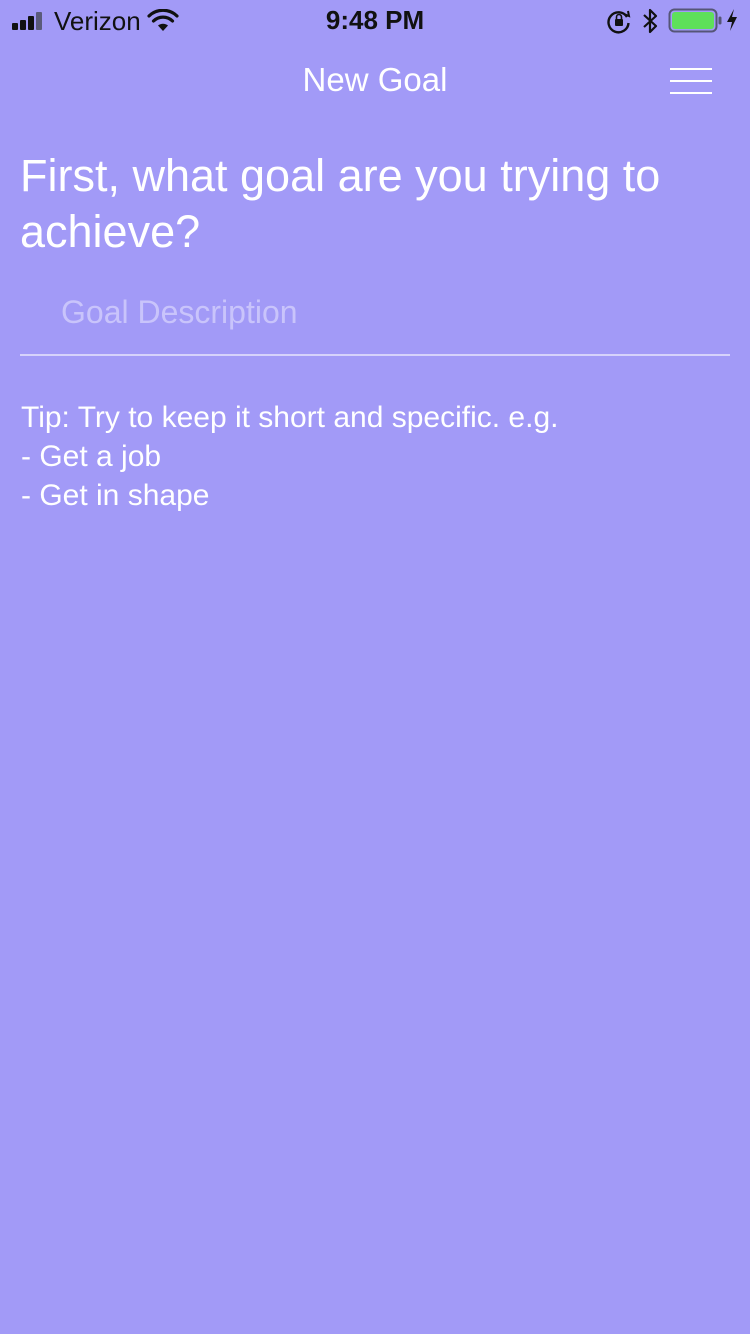 This screenshot has height=1334, width=750. What do you see at coordinates (619, 23) in the screenshot?
I see `orientation-lock-icon` at bounding box center [619, 23].